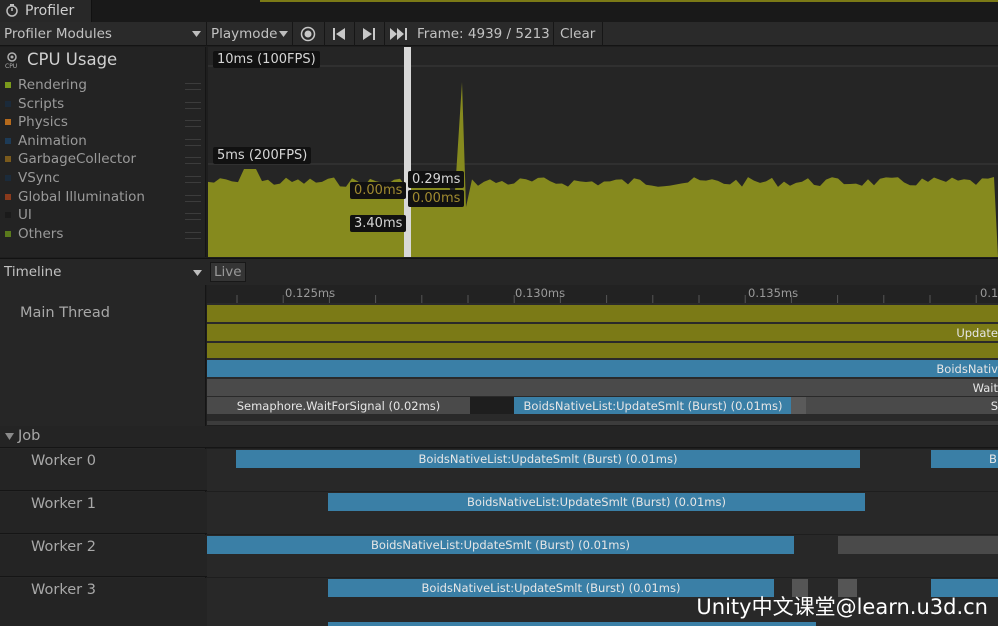 This screenshot has height=626, width=998. I want to click on previous-frame-button, so click(339, 34).